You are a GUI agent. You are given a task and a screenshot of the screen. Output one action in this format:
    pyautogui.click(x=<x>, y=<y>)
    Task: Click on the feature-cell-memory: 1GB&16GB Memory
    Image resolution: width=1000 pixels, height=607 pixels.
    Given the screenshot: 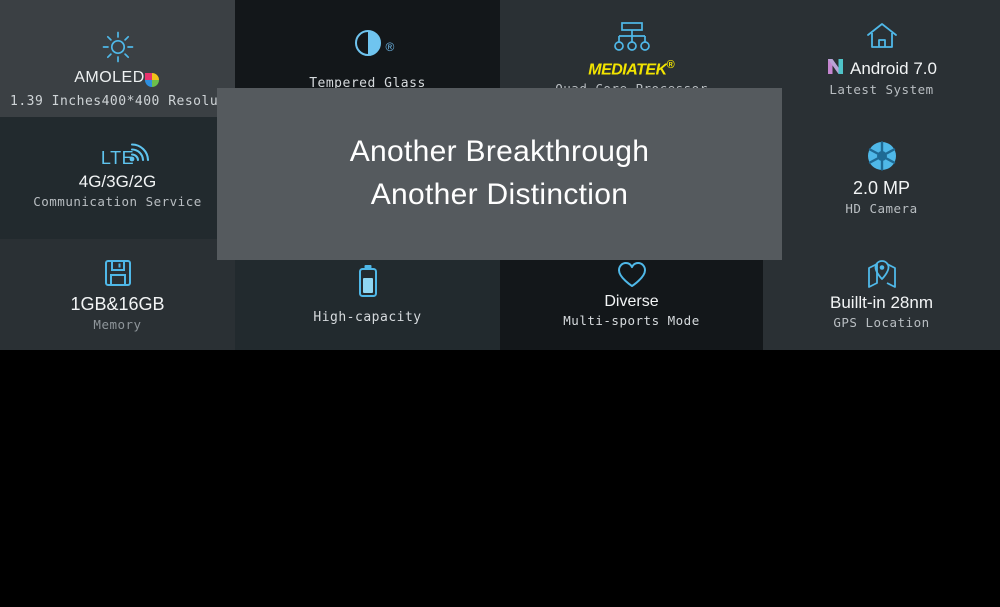 What is the action you would take?
    pyautogui.click(x=117, y=294)
    